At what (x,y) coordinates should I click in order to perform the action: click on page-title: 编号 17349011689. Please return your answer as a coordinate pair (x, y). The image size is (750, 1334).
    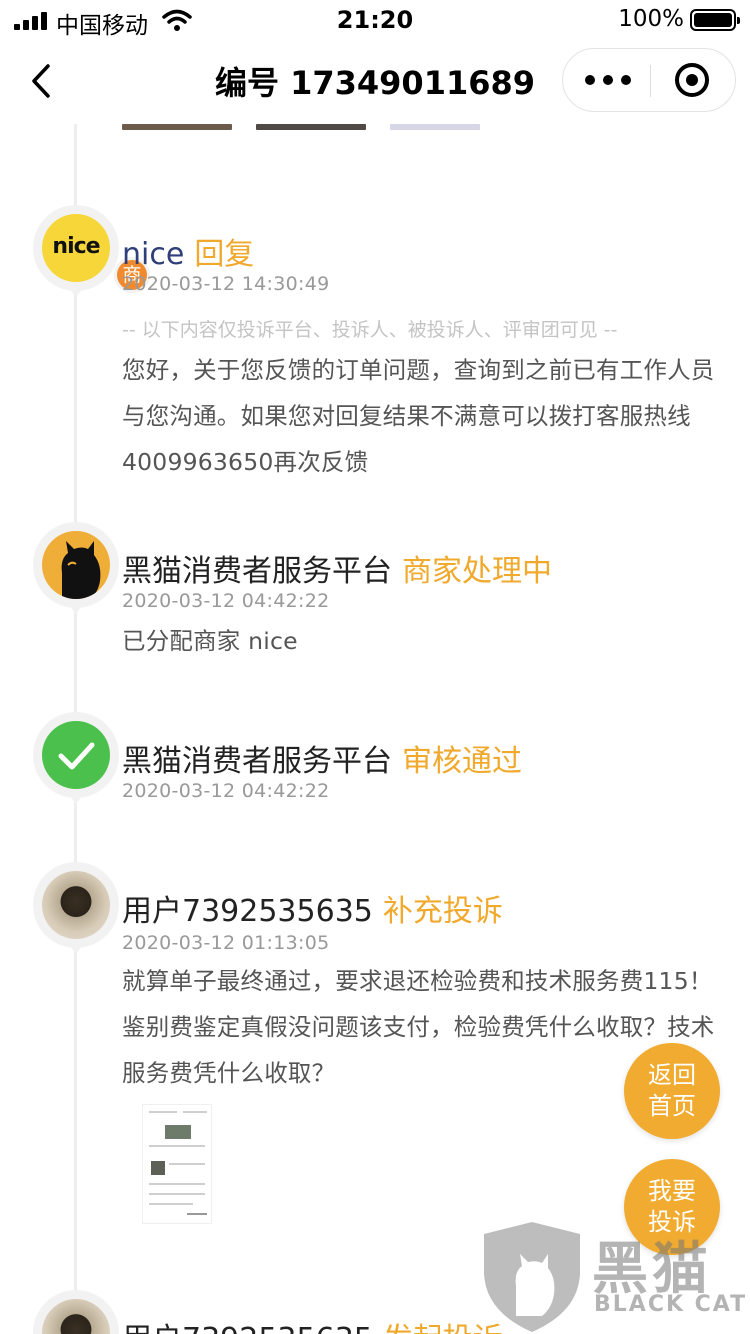
    Looking at the image, I should click on (375, 83).